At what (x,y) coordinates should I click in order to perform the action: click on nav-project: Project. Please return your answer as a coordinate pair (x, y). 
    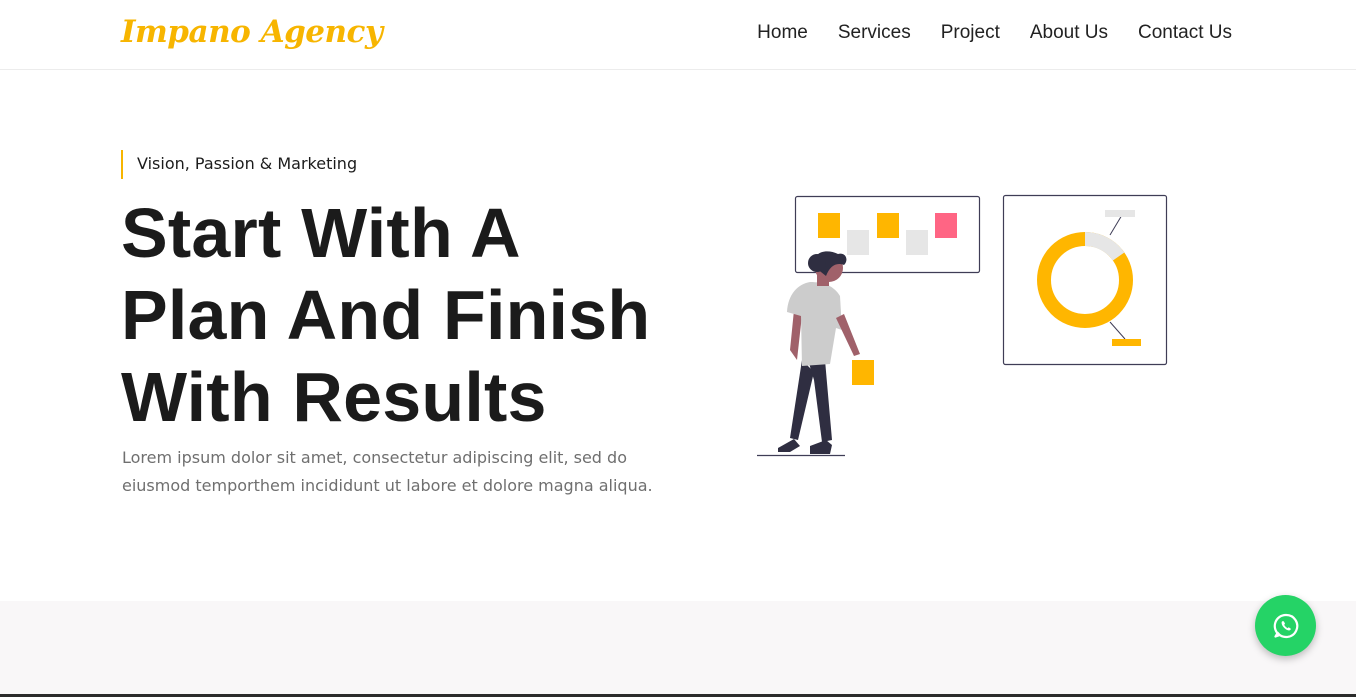
    Looking at the image, I should click on (970, 33).